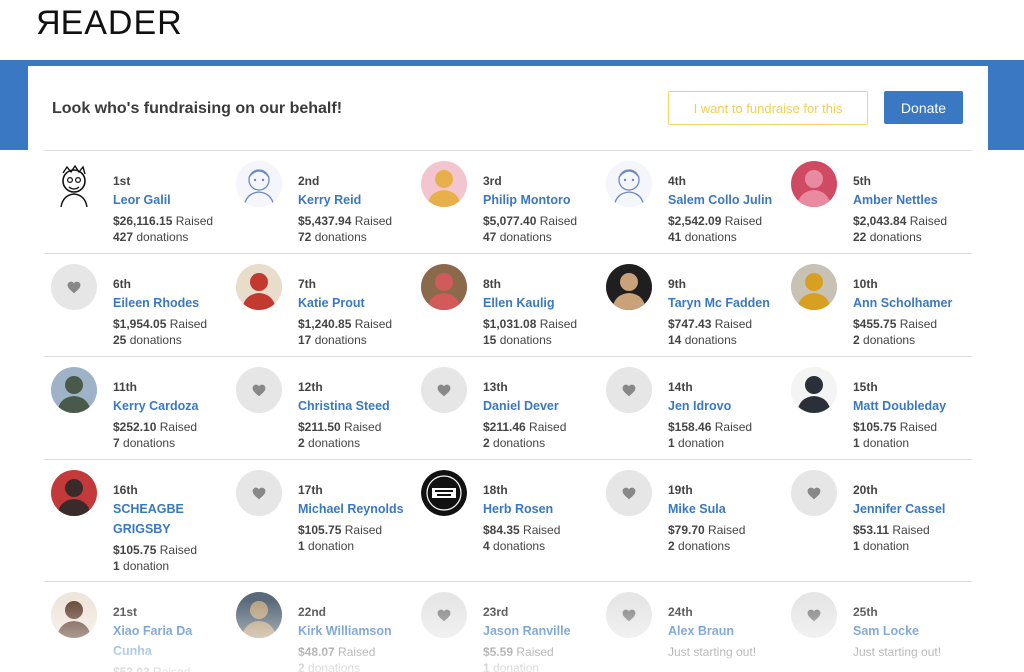 The height and width of the screenshot is (672, 1024). I want to click on fundraiser-rank: 25th, so click(865, 612).